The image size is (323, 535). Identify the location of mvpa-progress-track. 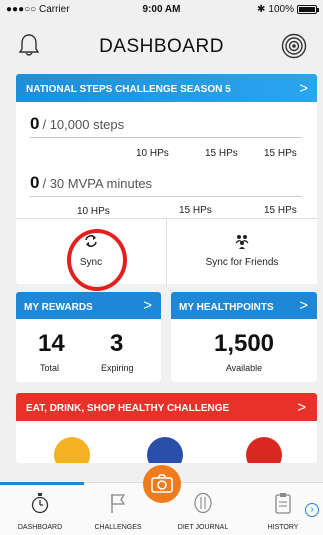
(166, 196).